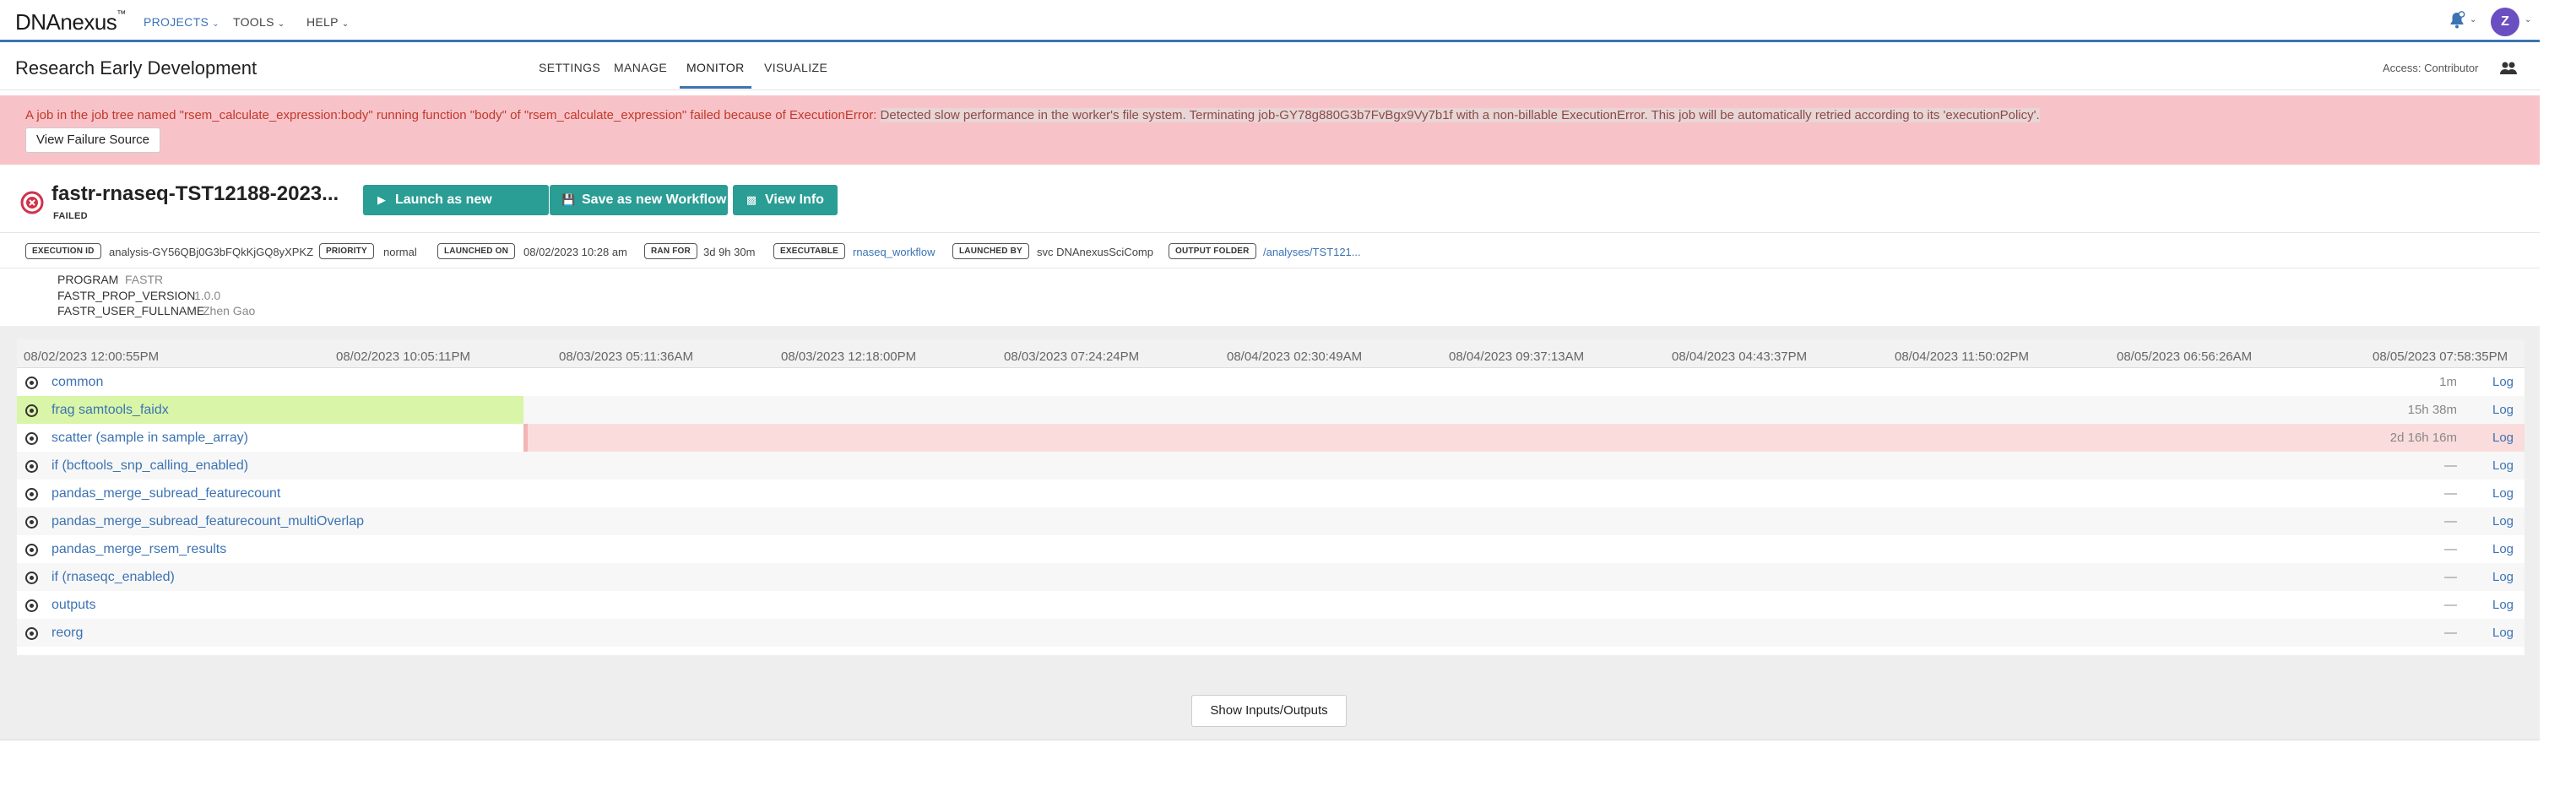 This screenshot has width=2576, height=786. I want to click on execution-id-value: analysis-GY56QBj0G3bFQkKjGQ8yXPKZ, so click(212, 252).